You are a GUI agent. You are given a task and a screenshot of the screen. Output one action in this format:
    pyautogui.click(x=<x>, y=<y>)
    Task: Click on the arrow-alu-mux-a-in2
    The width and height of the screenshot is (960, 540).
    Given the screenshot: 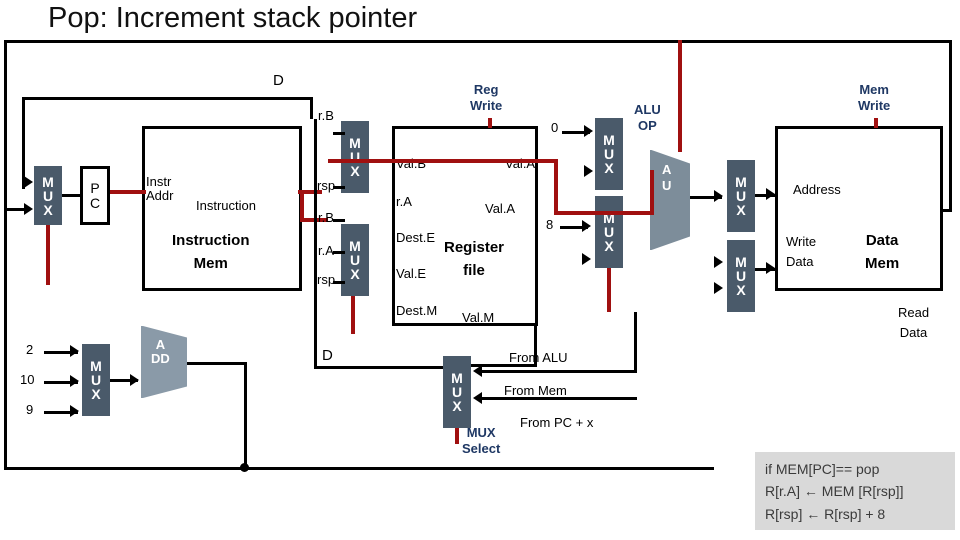 What is the action you would take?
    pyautogui.click(x=588, y=171)
    